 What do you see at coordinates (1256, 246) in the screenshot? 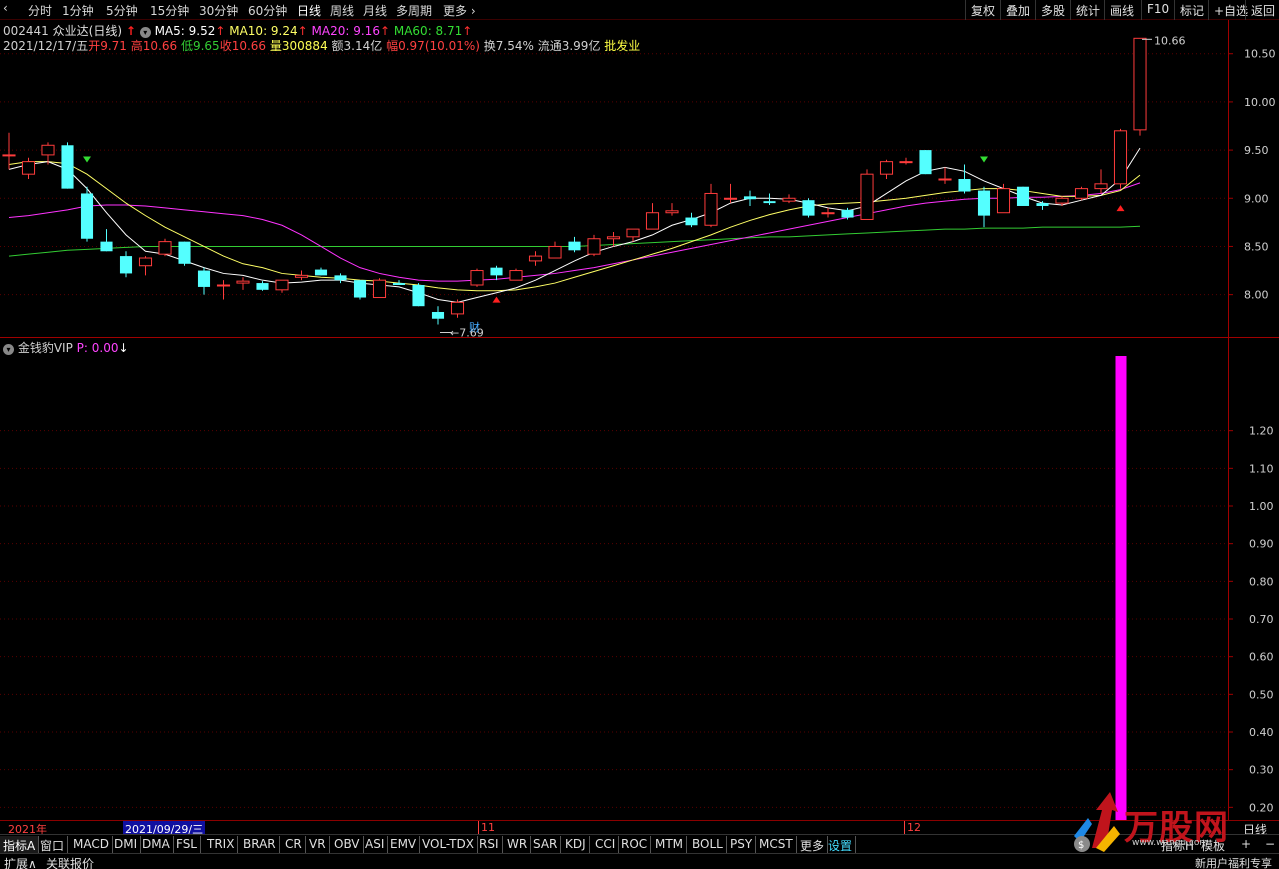
I see `price-axis-label-4: 8.50` at bounding box center [1256, 246].